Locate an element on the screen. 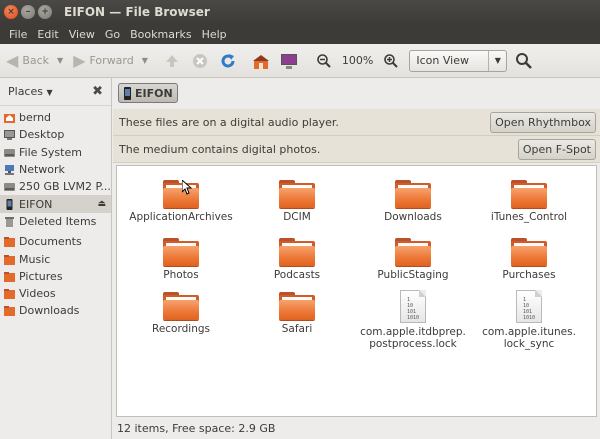 The image size is (600, 439). sidebar-item-deleted-items: Deleted Items is located at coordinates (55, 221).